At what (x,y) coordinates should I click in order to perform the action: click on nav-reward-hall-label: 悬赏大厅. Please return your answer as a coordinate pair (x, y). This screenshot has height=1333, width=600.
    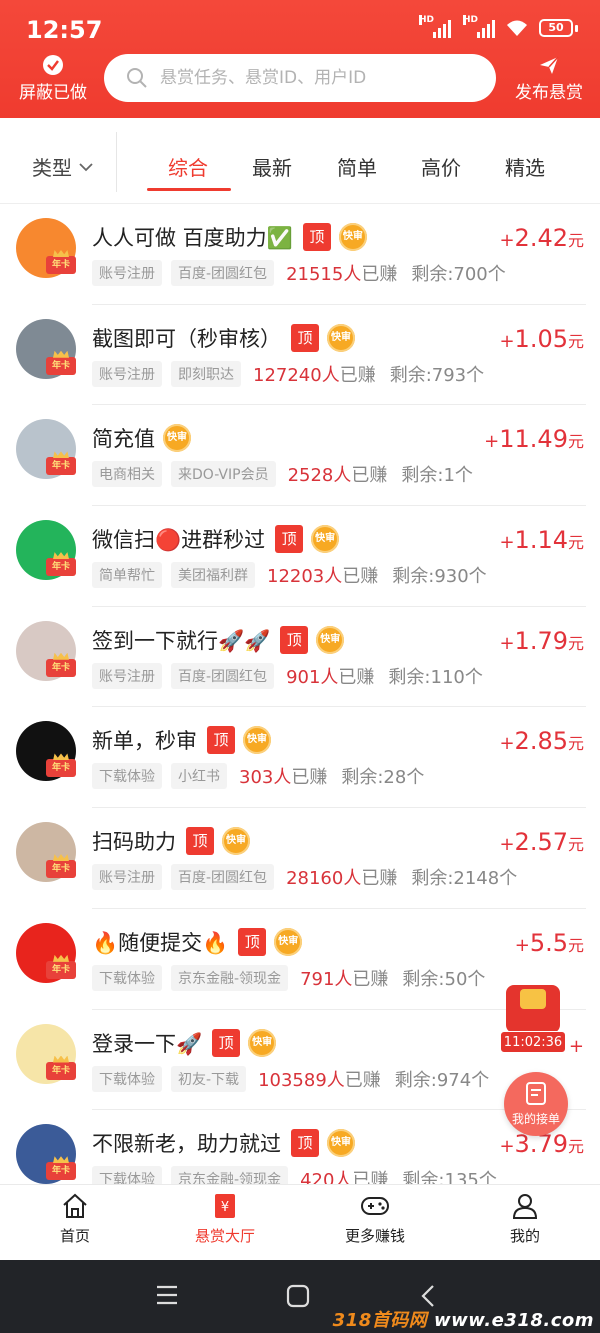
    Looking at the image, I should click on (224, 1236).